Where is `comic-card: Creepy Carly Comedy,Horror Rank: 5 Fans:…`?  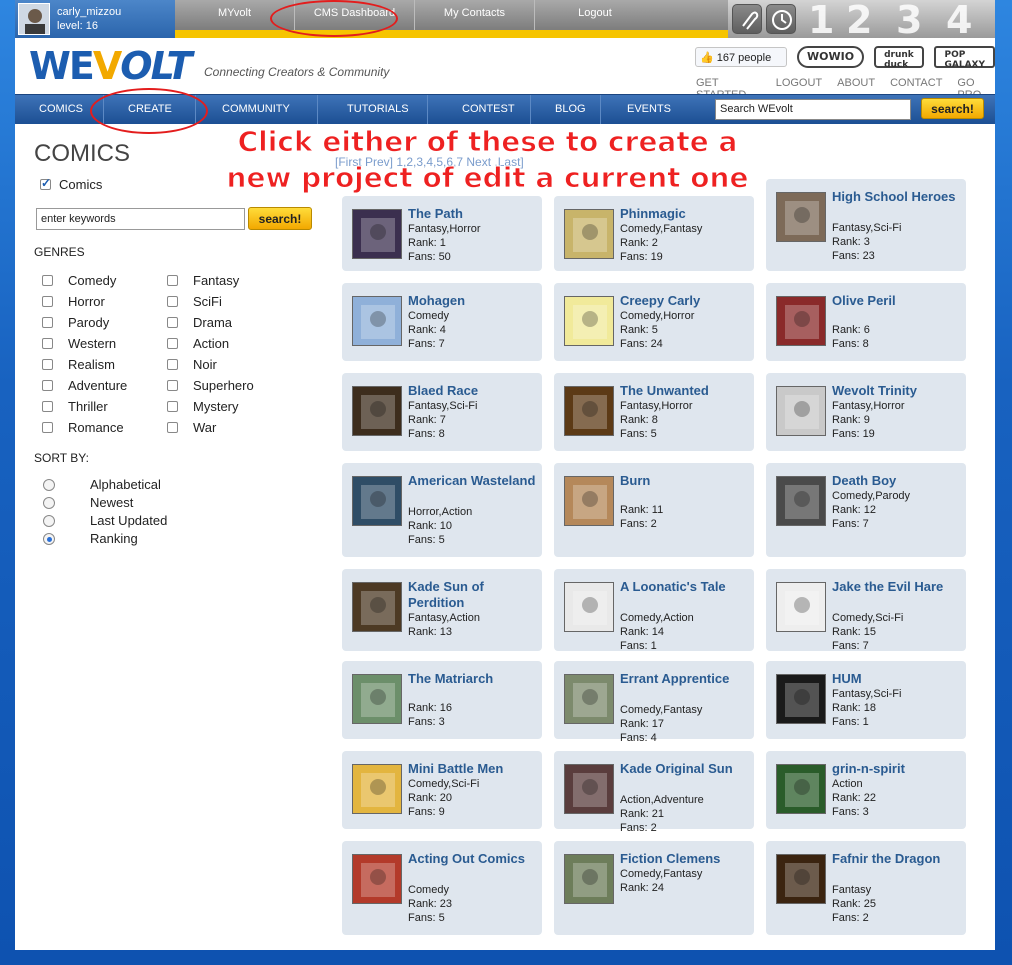 comic-card: Creepy Carly Comedy,Horror Rank: 5 Fans:… is located at coordinates (654, 322).